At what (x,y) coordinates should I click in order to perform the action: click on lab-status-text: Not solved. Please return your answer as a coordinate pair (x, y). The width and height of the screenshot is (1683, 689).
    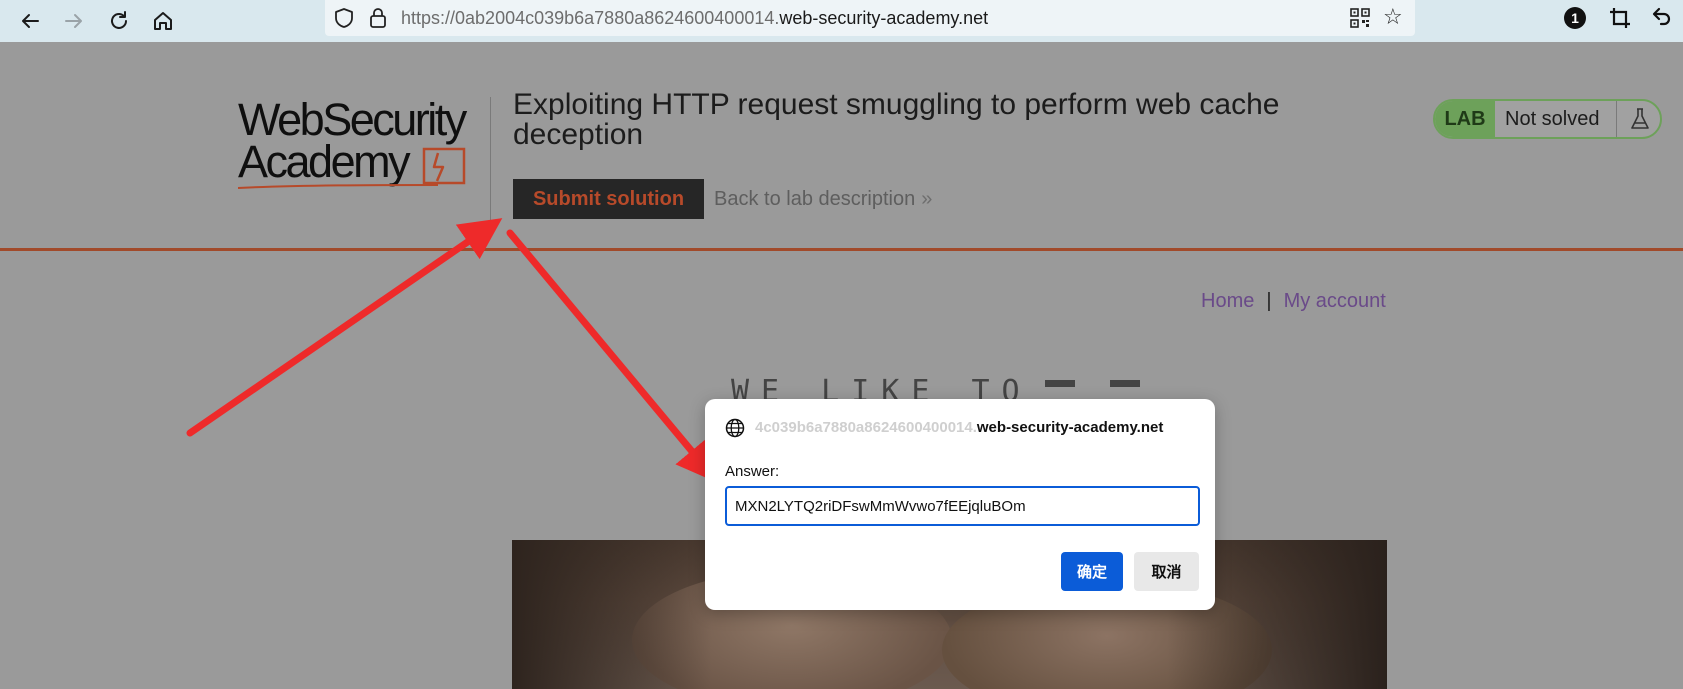
    Looking at the image, I should click on (1552, 119).